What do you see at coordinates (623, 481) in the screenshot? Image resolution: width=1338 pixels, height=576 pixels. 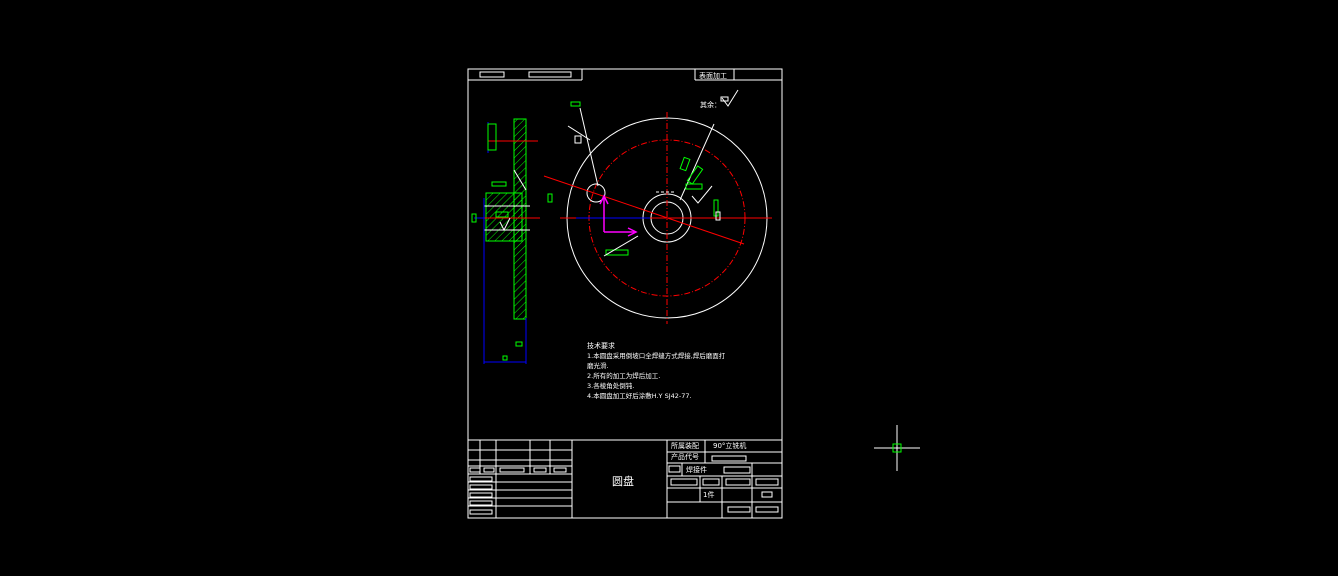 I see `part-name: 圆盘` at bounding box center [623, 481].